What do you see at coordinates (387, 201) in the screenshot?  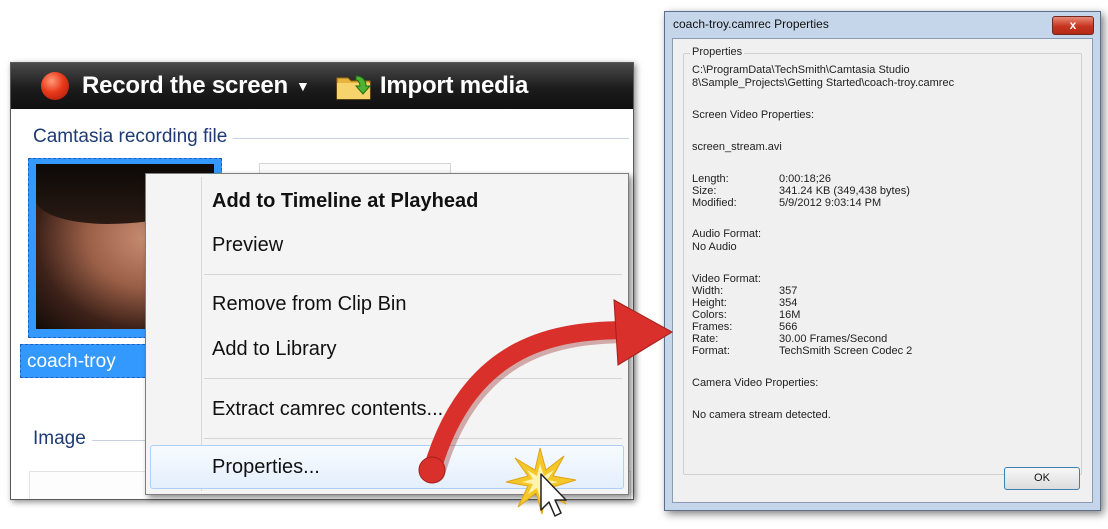 I see `menu-item-add-to-timeline: Add to Timeline at Playhead` at bounding box center [387, 201].